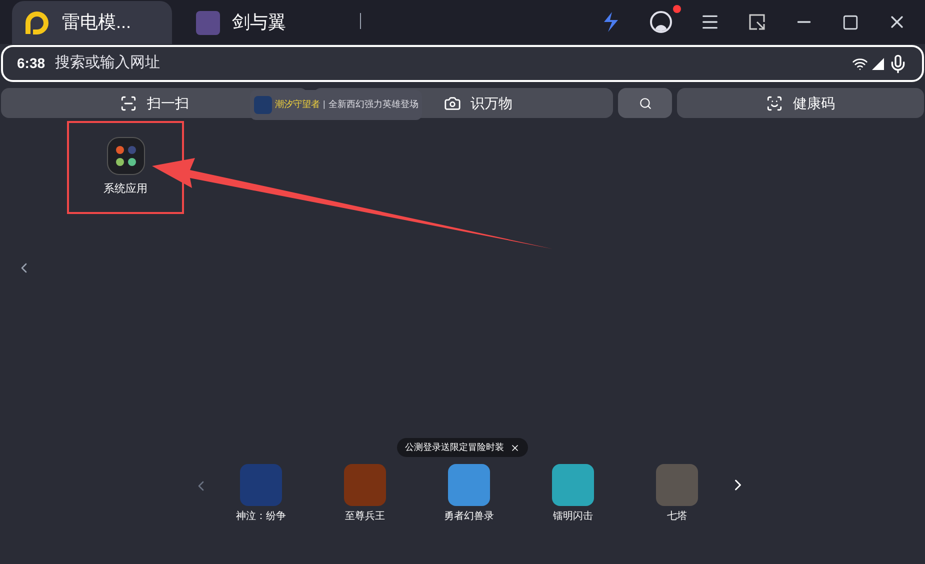  Describe the element at coordinates (850, 22) in the screenshot. I see `maximize-icon` at that location.